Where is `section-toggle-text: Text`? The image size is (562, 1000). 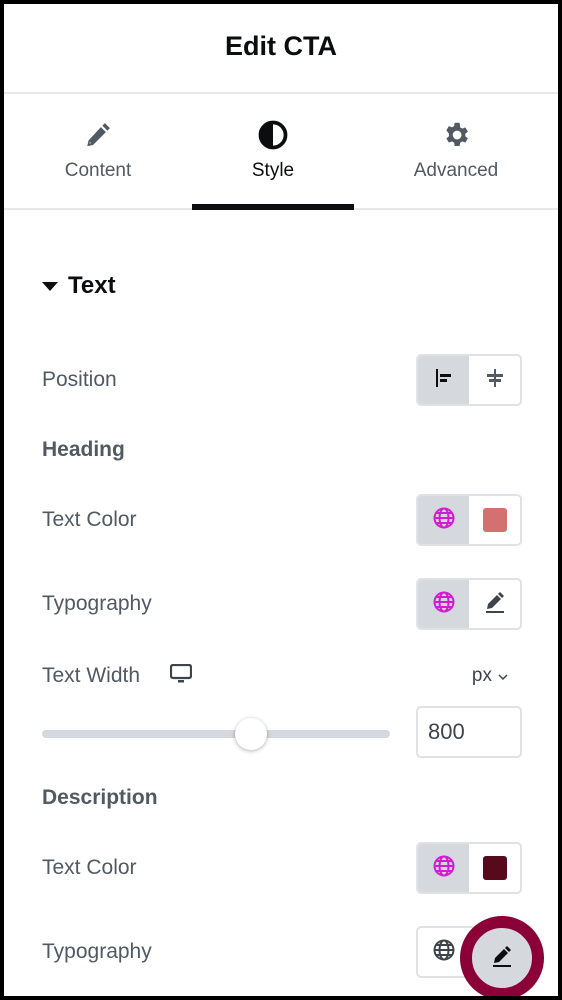
section-toggle-text: Text is located at coordinates (79, 286).